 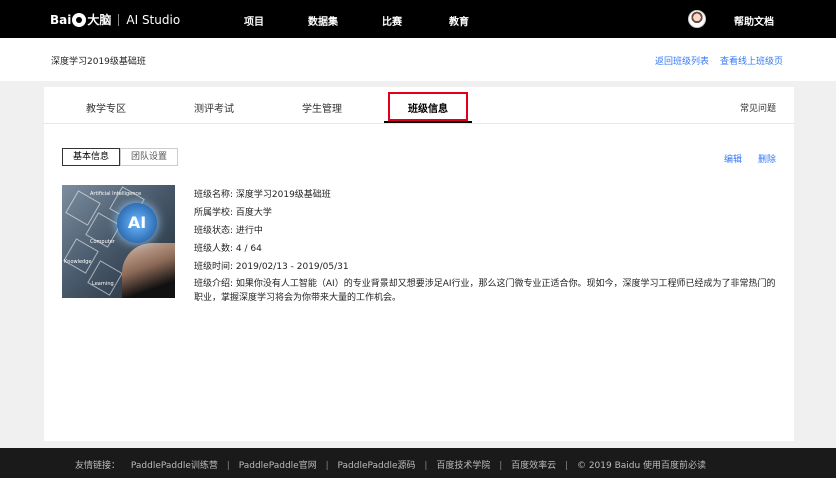 I want to click on image-label-ai: Artificial Intelligence, so click(x=116, y=194).